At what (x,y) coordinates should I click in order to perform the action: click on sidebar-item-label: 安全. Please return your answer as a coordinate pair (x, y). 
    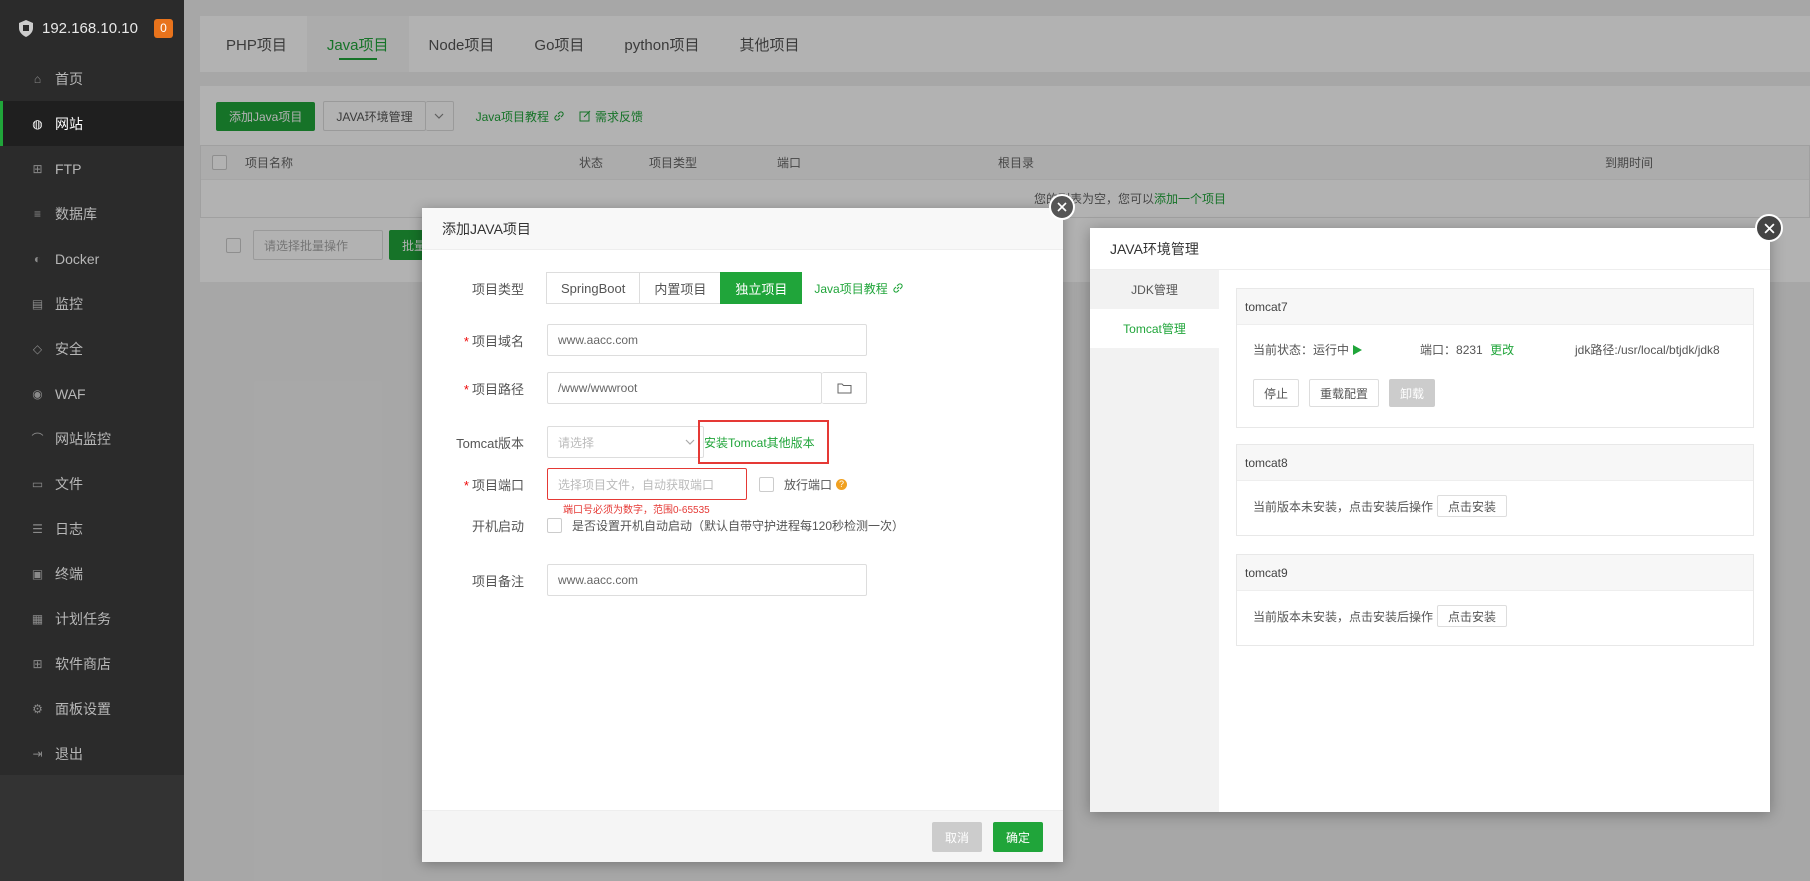
    Looking at the image, I should click on (69, 348).